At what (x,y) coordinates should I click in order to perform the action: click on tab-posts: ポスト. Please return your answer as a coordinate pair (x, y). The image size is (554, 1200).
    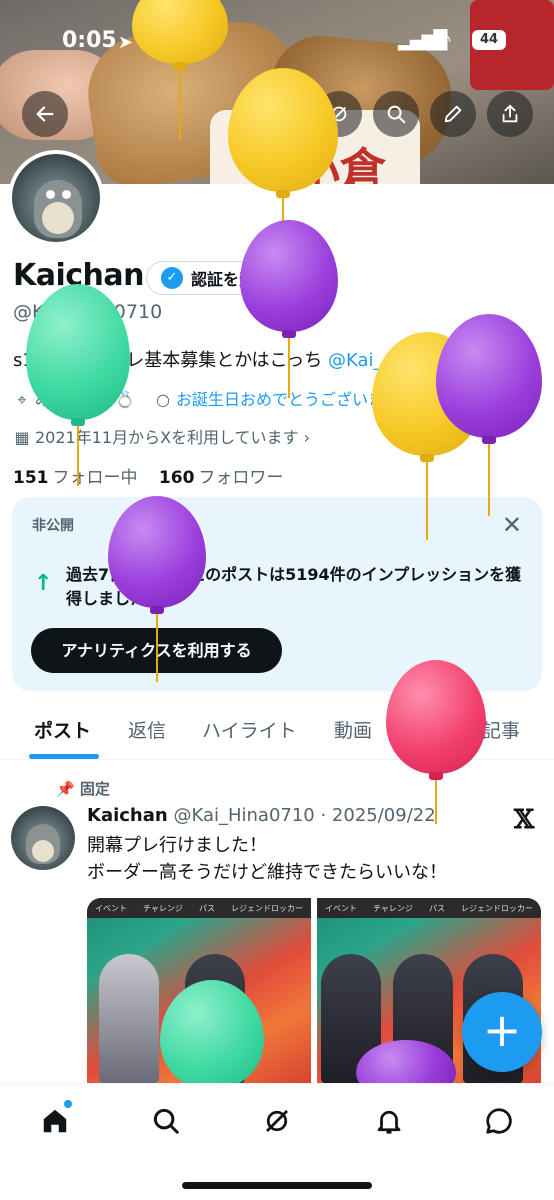
    Looking at the image, I should click on (62, 729).